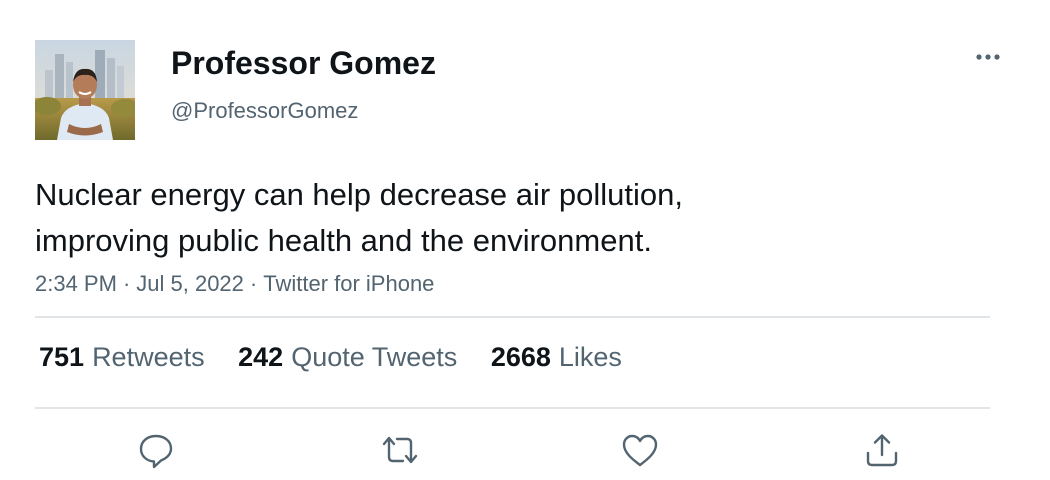 This screenshot has width=1050, height=480. Describe the element at coordinates (264, 111) in the screenshot. I see `author-handle: @ProfessorGomez` at that location.